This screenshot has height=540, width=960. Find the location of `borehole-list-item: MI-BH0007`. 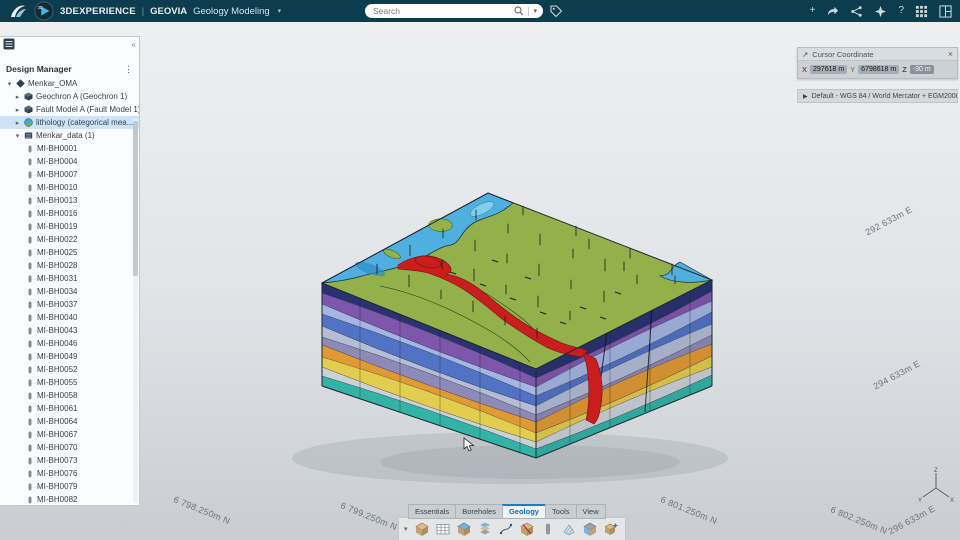

borehole-list-item: MI-BH0007 is located at coordinates (69, 174).